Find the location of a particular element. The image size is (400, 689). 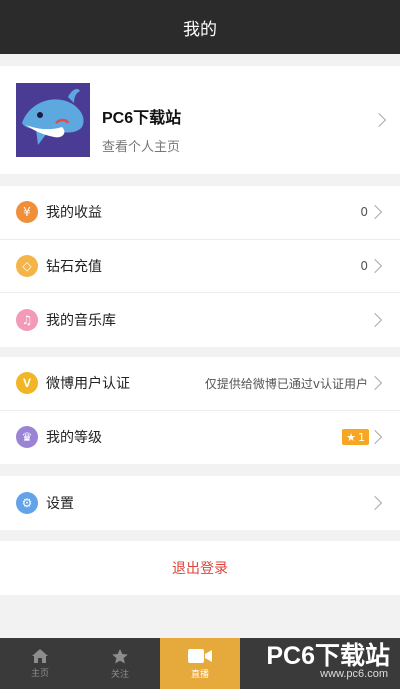

level-badge: ★ 1 is located at coordinates (355, 437).